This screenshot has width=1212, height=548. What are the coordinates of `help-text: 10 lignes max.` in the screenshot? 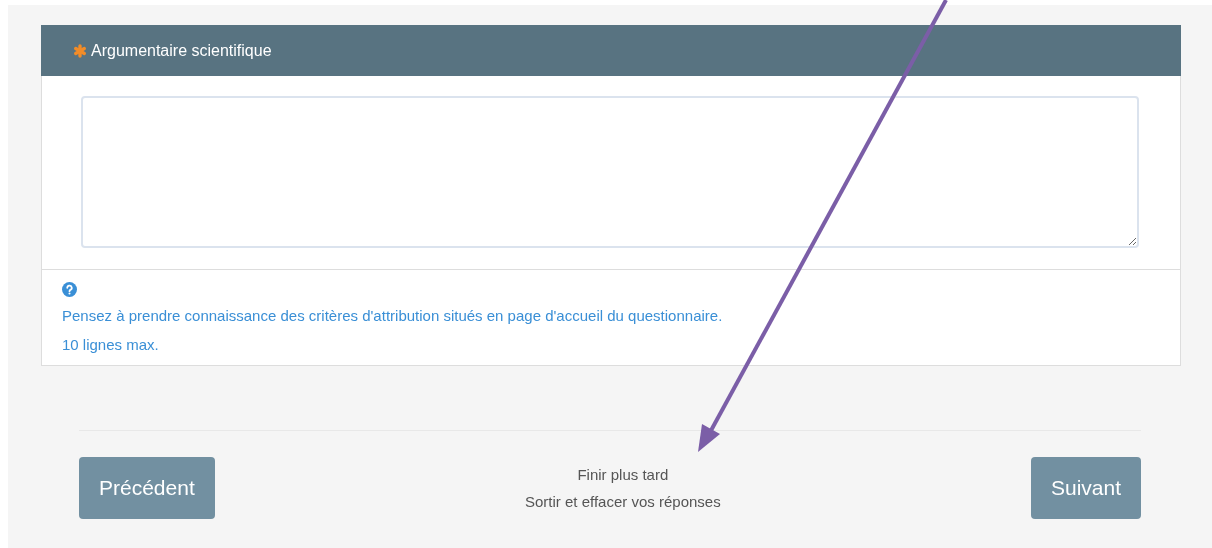 It's located at (110, 345).